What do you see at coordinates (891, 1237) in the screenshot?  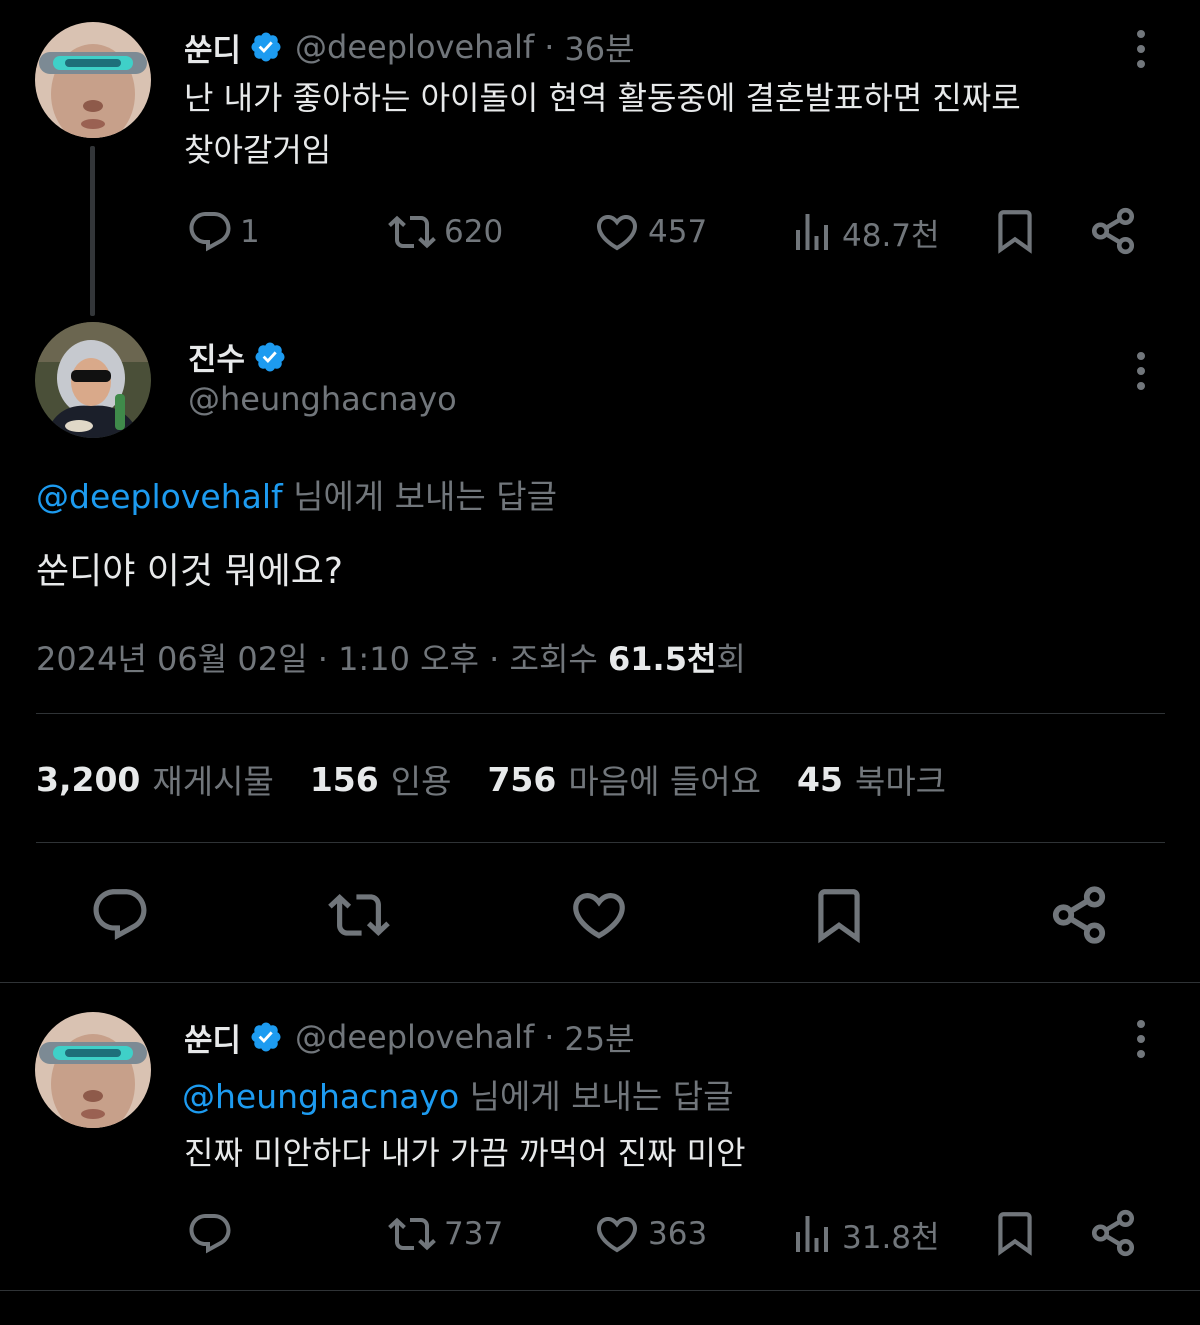 I see `views-count: 31.8천` at bounding box center [891, 1237].